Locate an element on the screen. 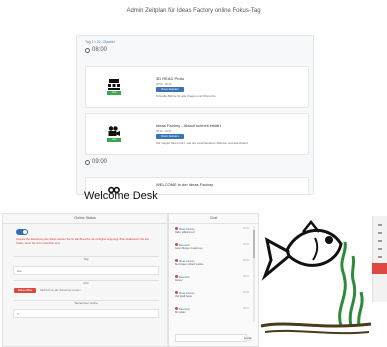 This screenshot has height=347, width=387. section-label-info: Info is located at coordinates (86, 282).